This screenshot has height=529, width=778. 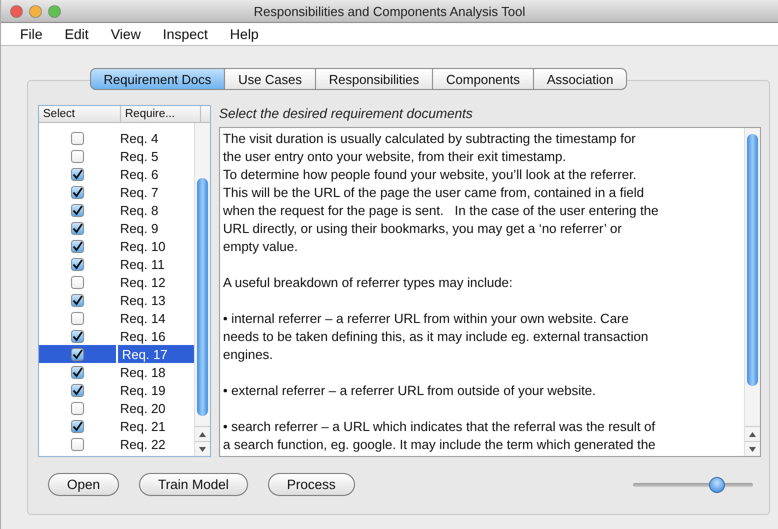 I want to click on table-cell-text: Req. 11, so click(x=142, y=264).